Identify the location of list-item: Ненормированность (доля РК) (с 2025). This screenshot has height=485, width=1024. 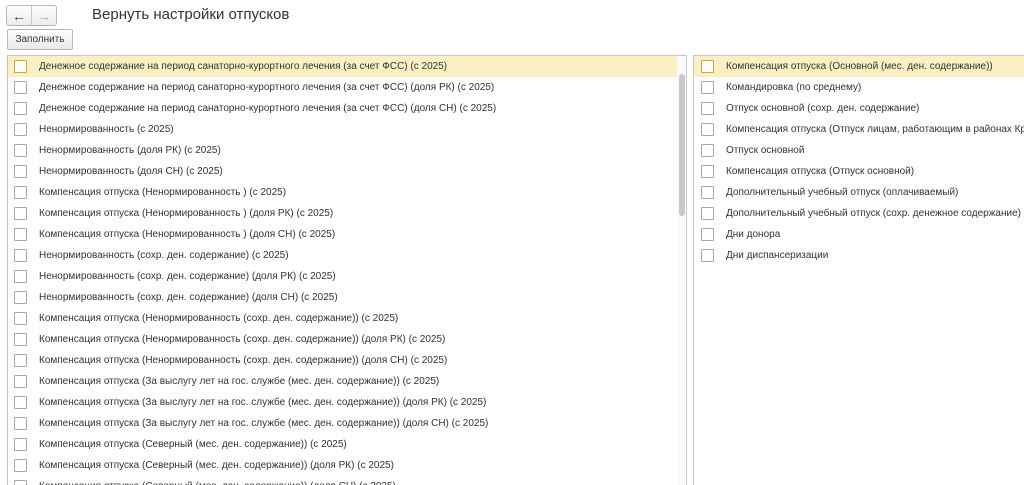
(347, 150).